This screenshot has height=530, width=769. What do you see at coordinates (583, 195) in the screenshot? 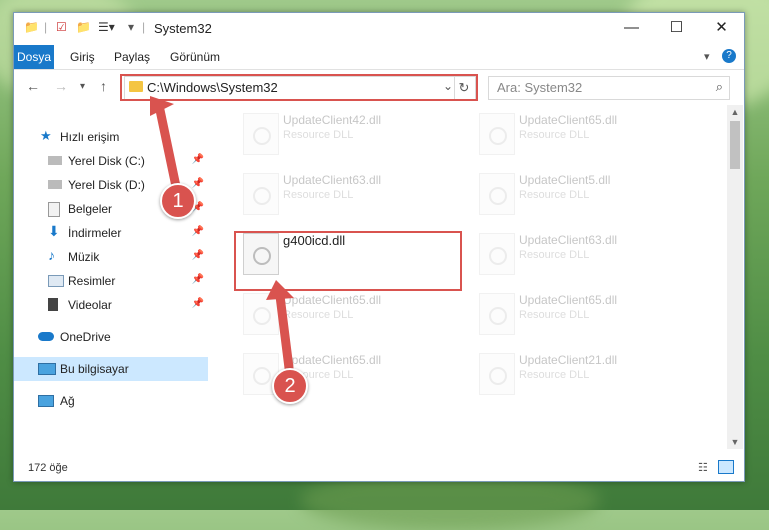
I see `file-item: UpdateClient5.dll Resource DLL` at bounding box center [583, 195].